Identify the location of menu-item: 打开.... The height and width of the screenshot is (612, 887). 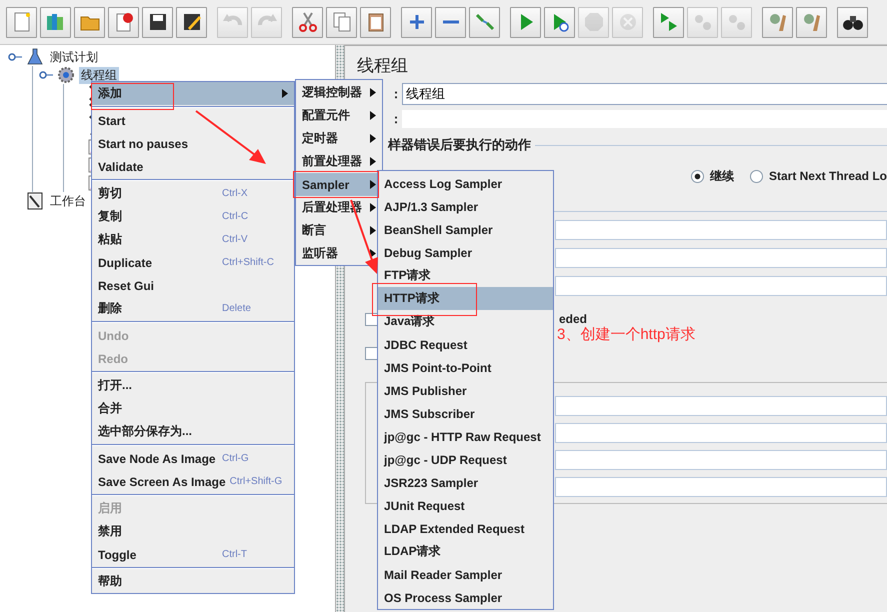
(193, 385).